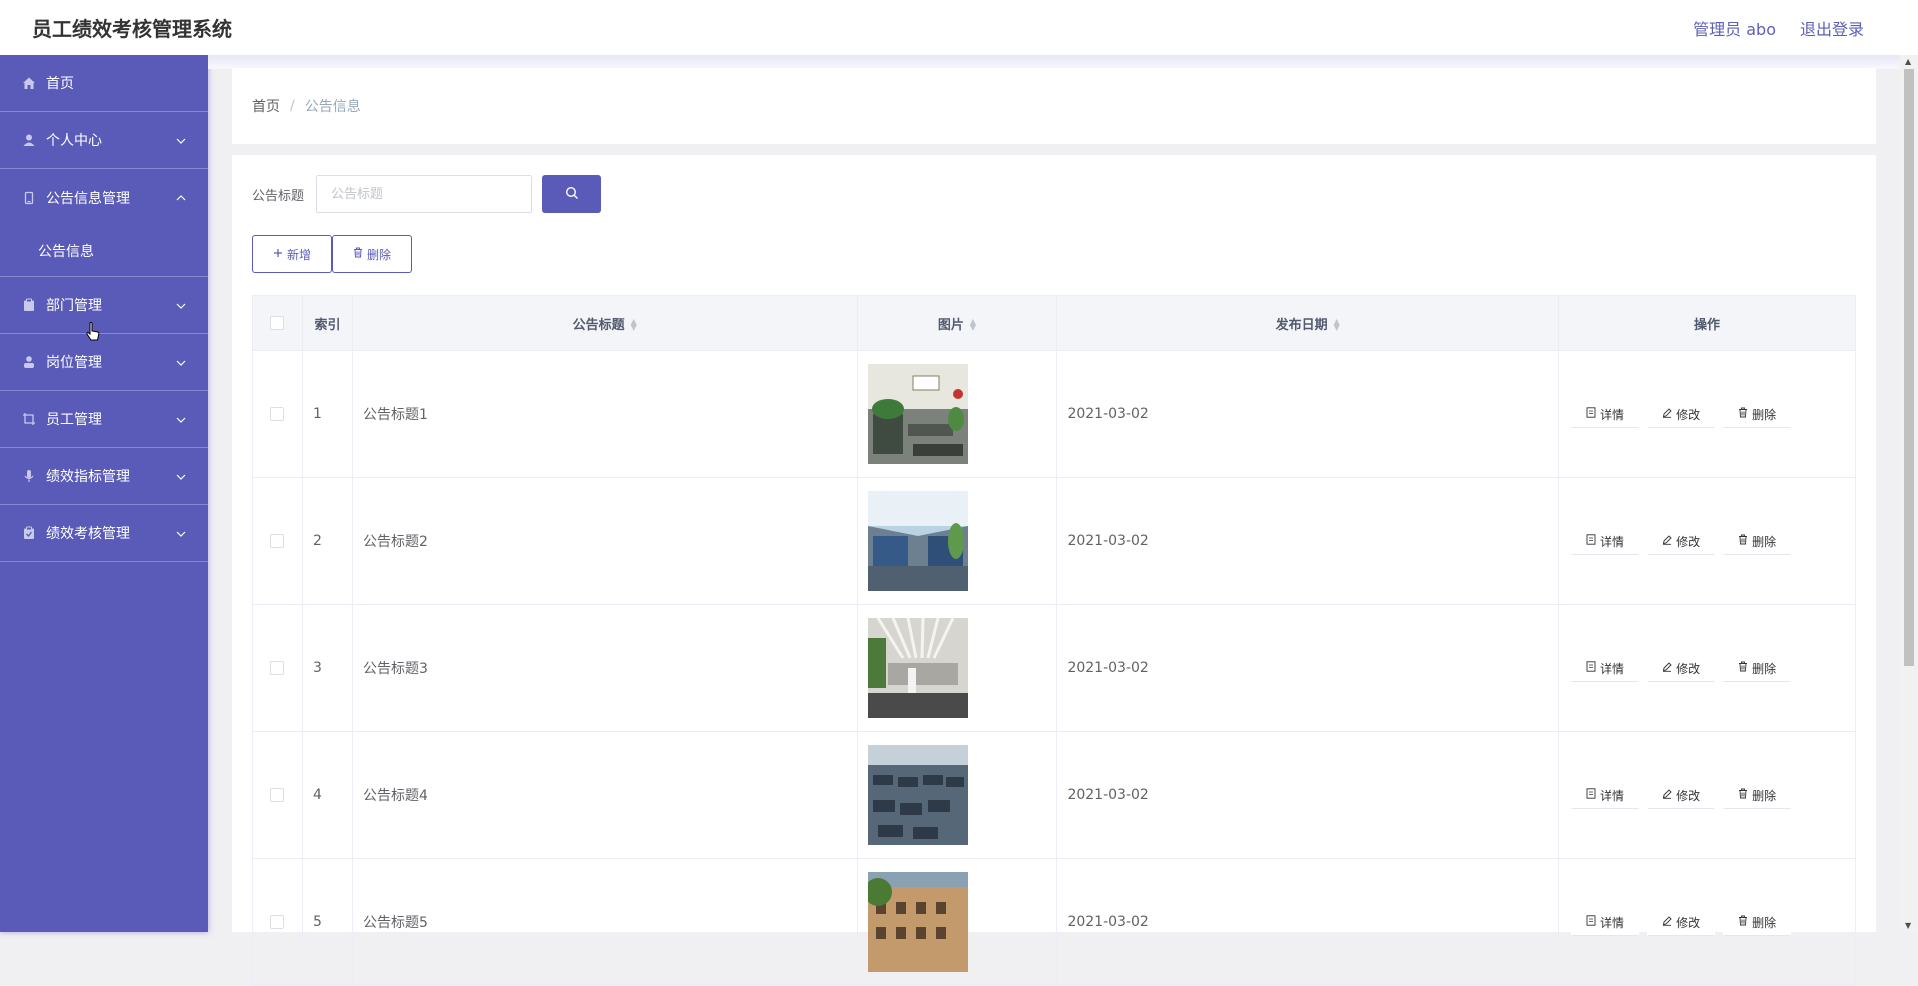 Image resolution: width=1918 pixels, height=986 pixels. What do you see at coordinates (327, 323) in the screenshot?
I see `column-header-index: 索引` at bounding box center [327, 323].